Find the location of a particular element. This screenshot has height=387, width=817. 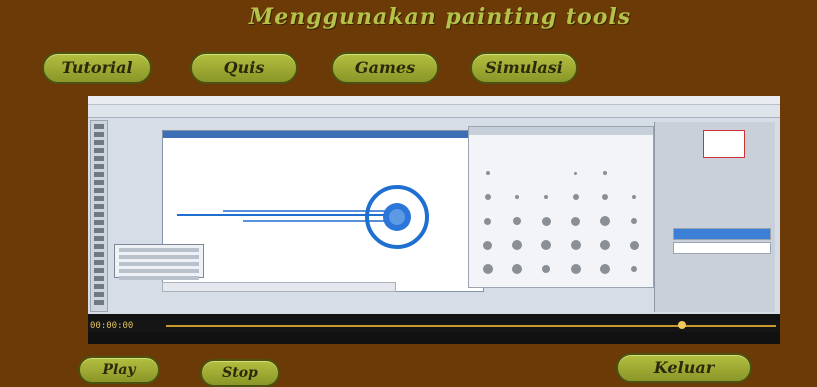

page-title: Menggunakan painting tools is located at coordinates (440, 17).